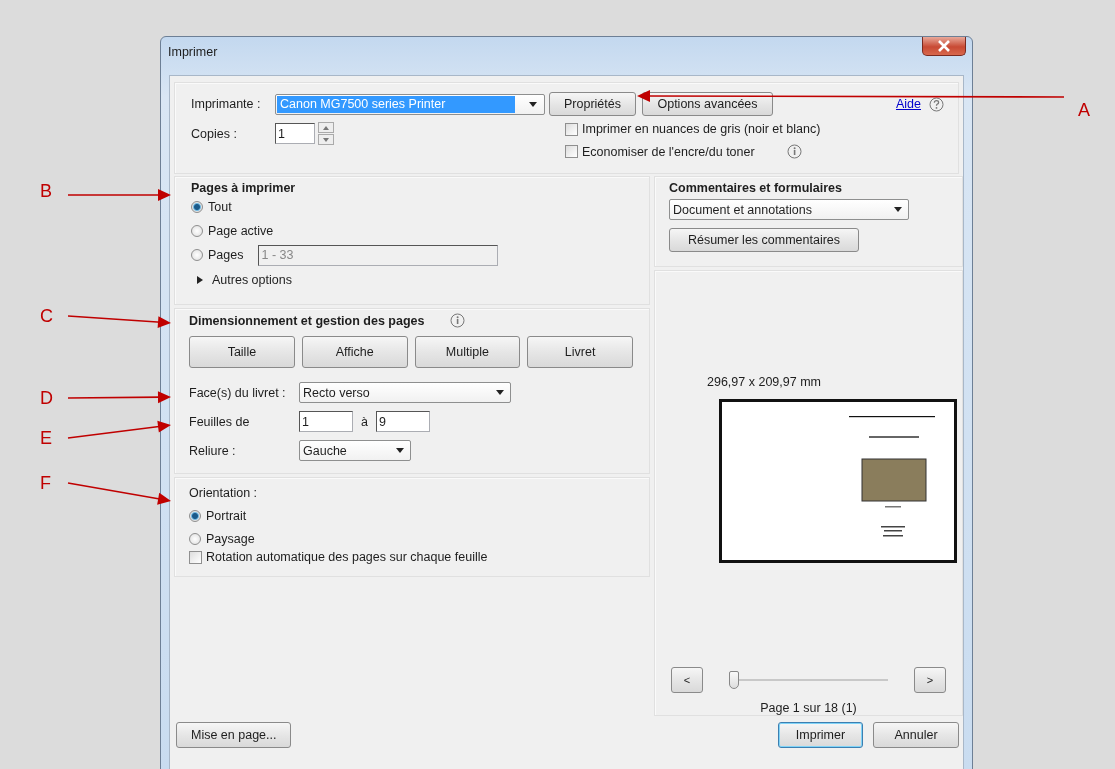 The height and width of the screenshot is (769, 1115). I want to click on advanced-options-button: Options avancées, so click(707, 104).